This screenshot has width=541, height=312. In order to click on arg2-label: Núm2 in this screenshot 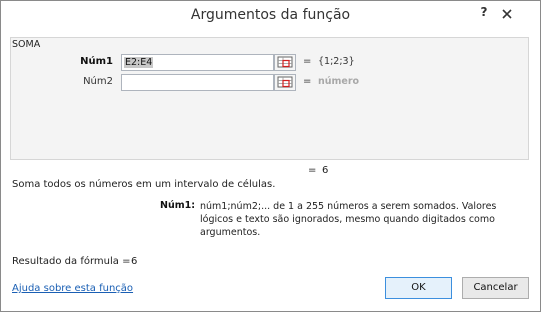, I will do `click(98, 81)`.